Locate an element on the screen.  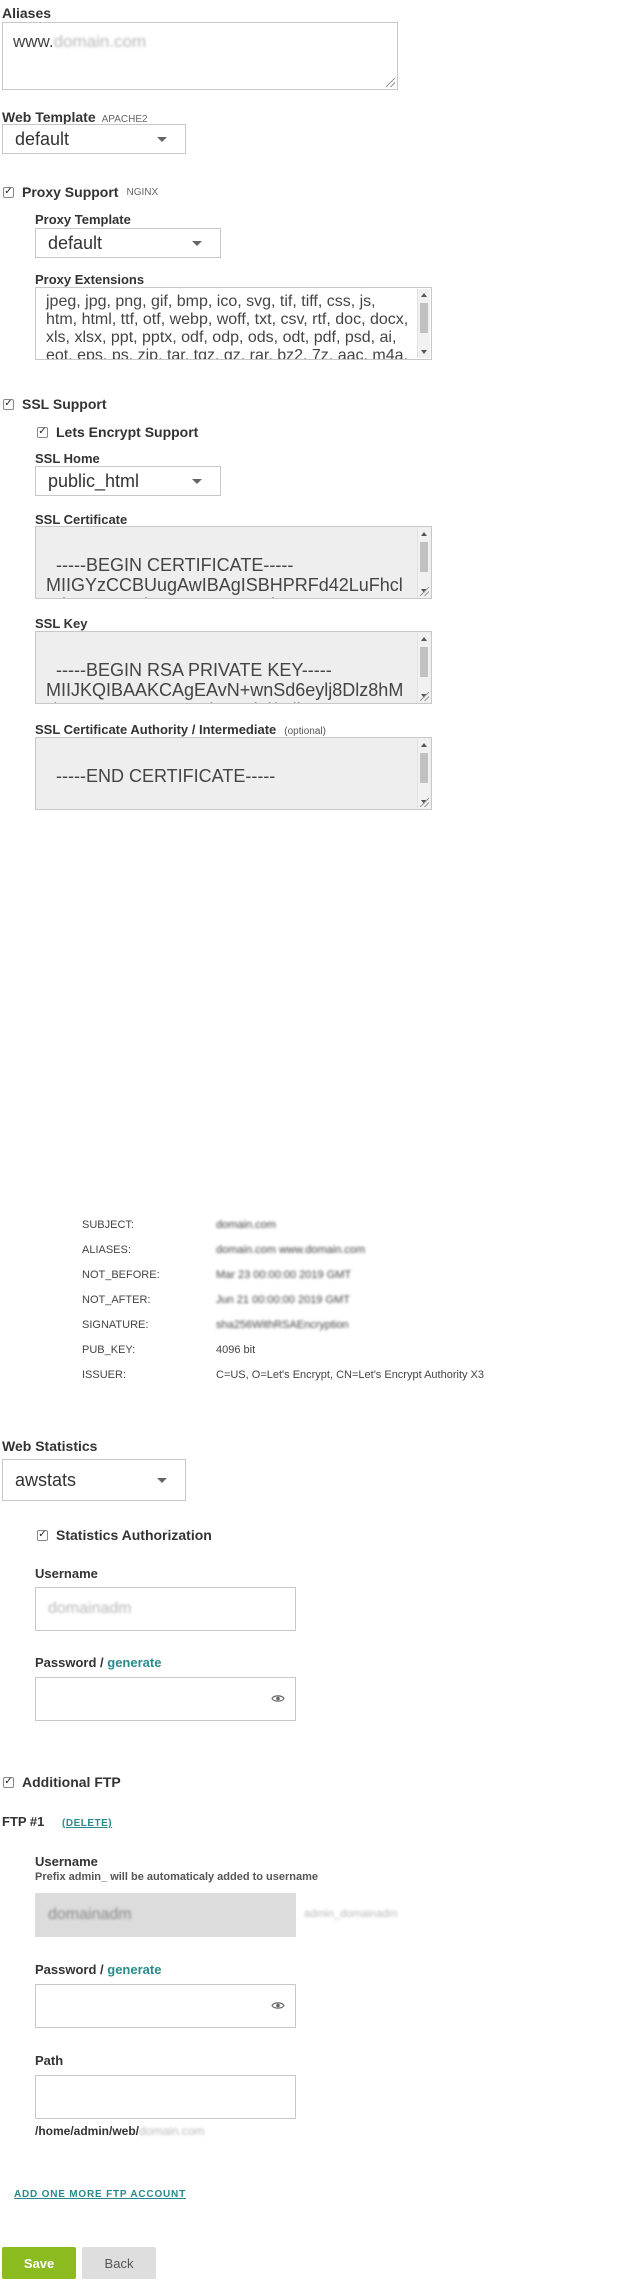
ftp-password-label-text: Password / is located at coordinates (69, 1969).